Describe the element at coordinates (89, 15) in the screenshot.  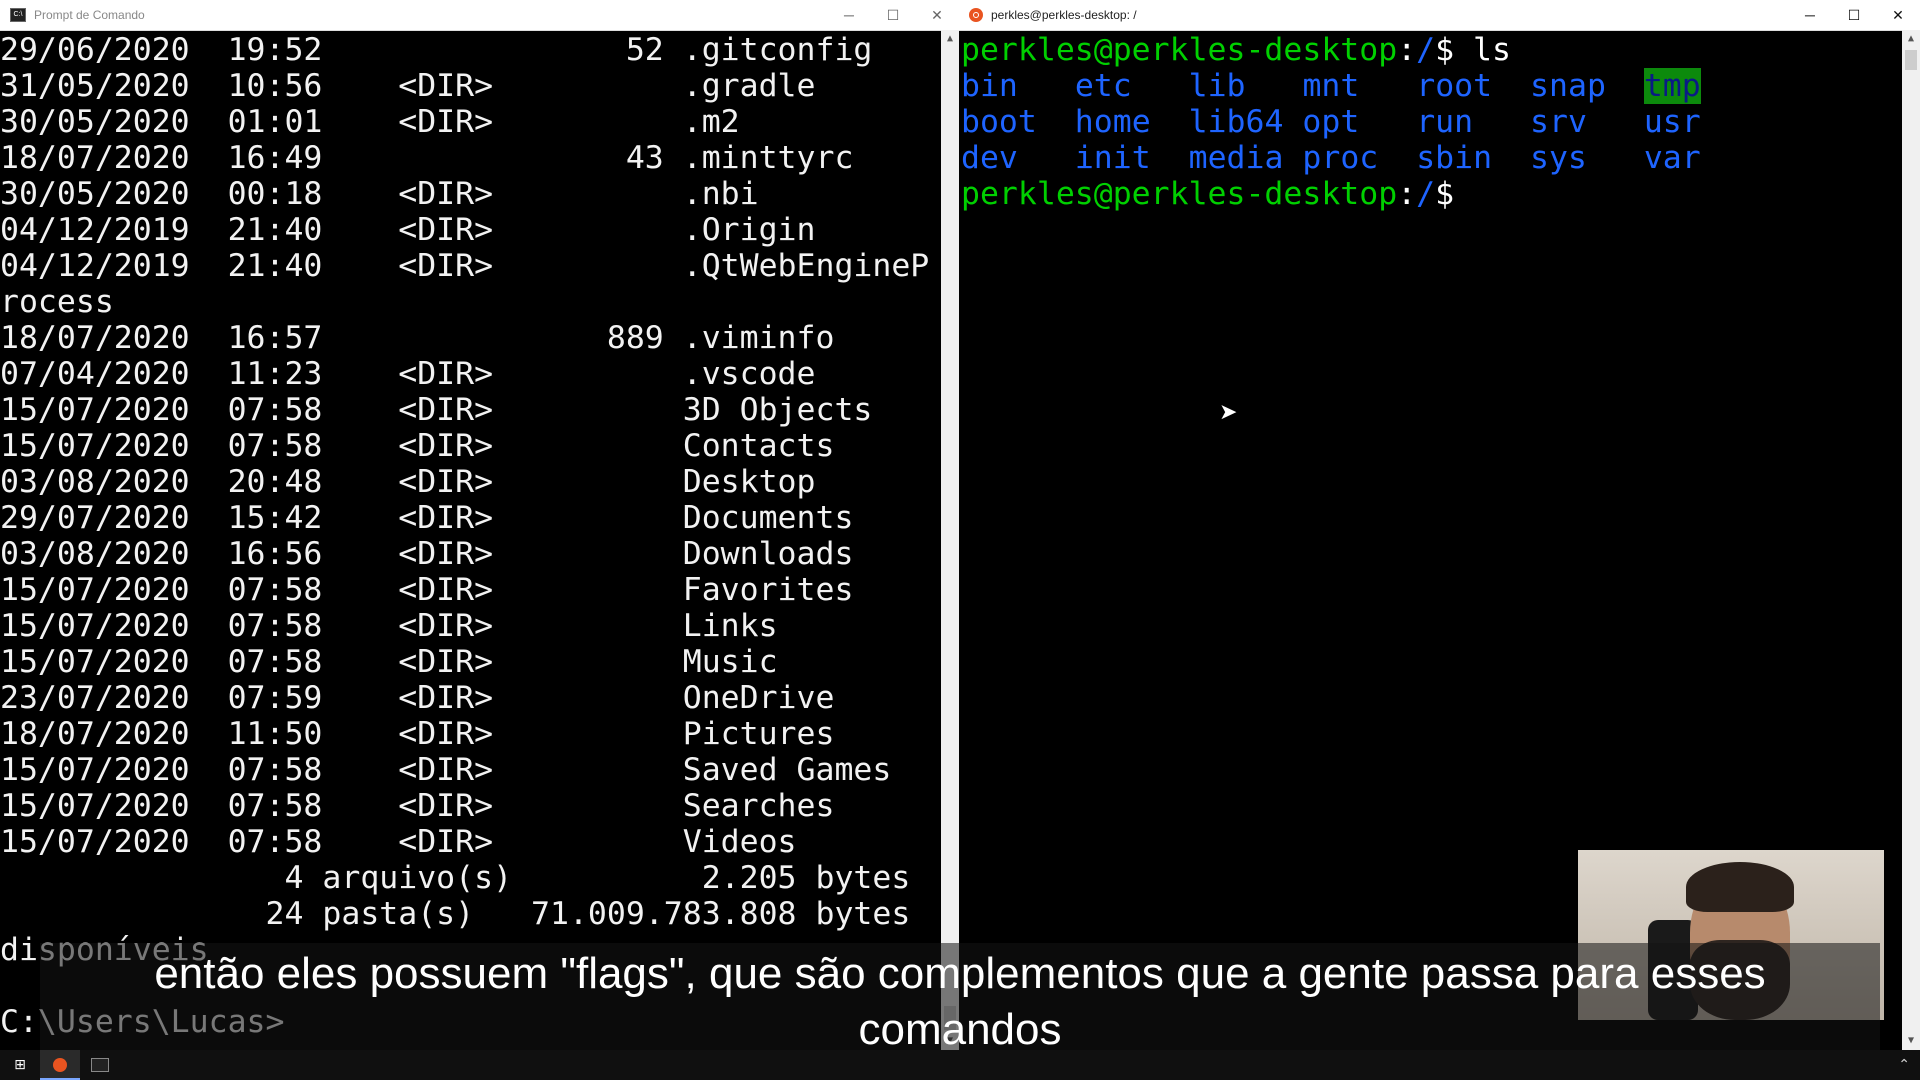
I see `cmd-window-title: Prompt de Comando` at that location.